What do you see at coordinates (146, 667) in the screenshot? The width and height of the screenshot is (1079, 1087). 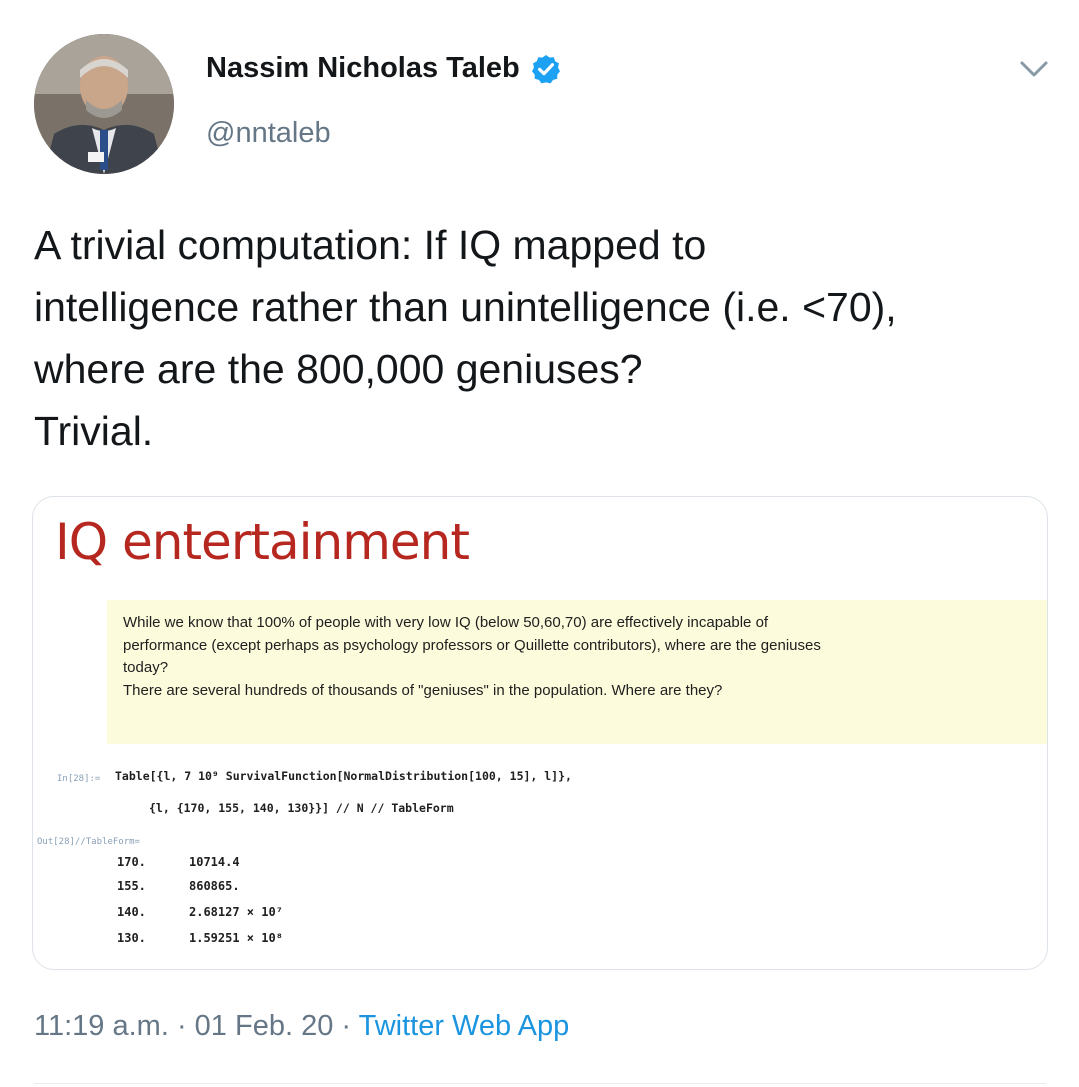 I see `note-line: today?` at bounding box center [146, 667].